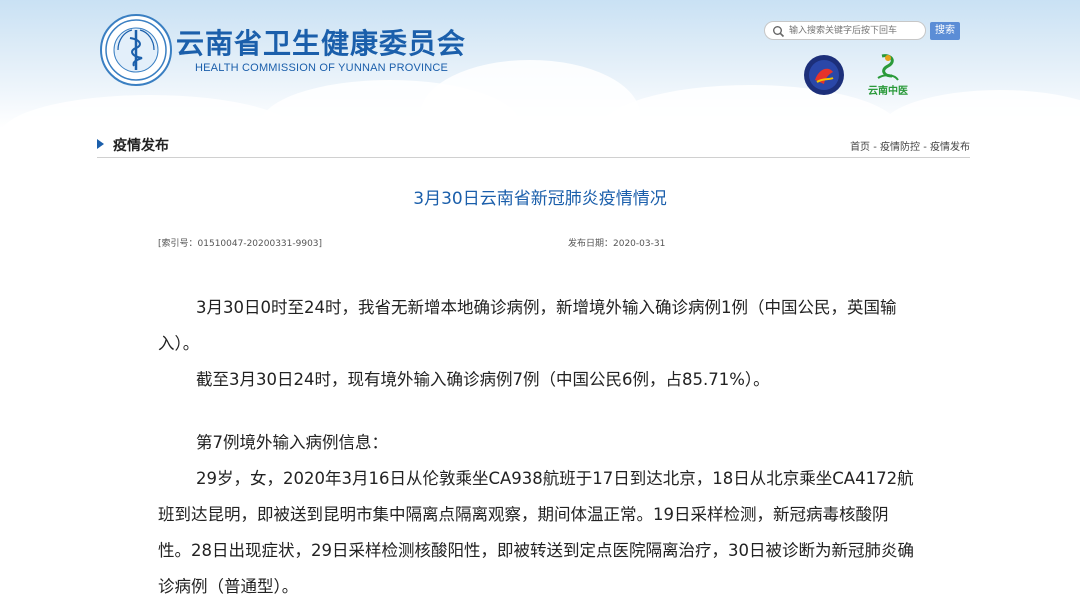 This screenshot has height=611, width=1080. What do you see at coordinates (240, 244) in the screenshot?
I see `index-number: [索引号：01510047-20200331-9903]` at bounding box center [240, 244].